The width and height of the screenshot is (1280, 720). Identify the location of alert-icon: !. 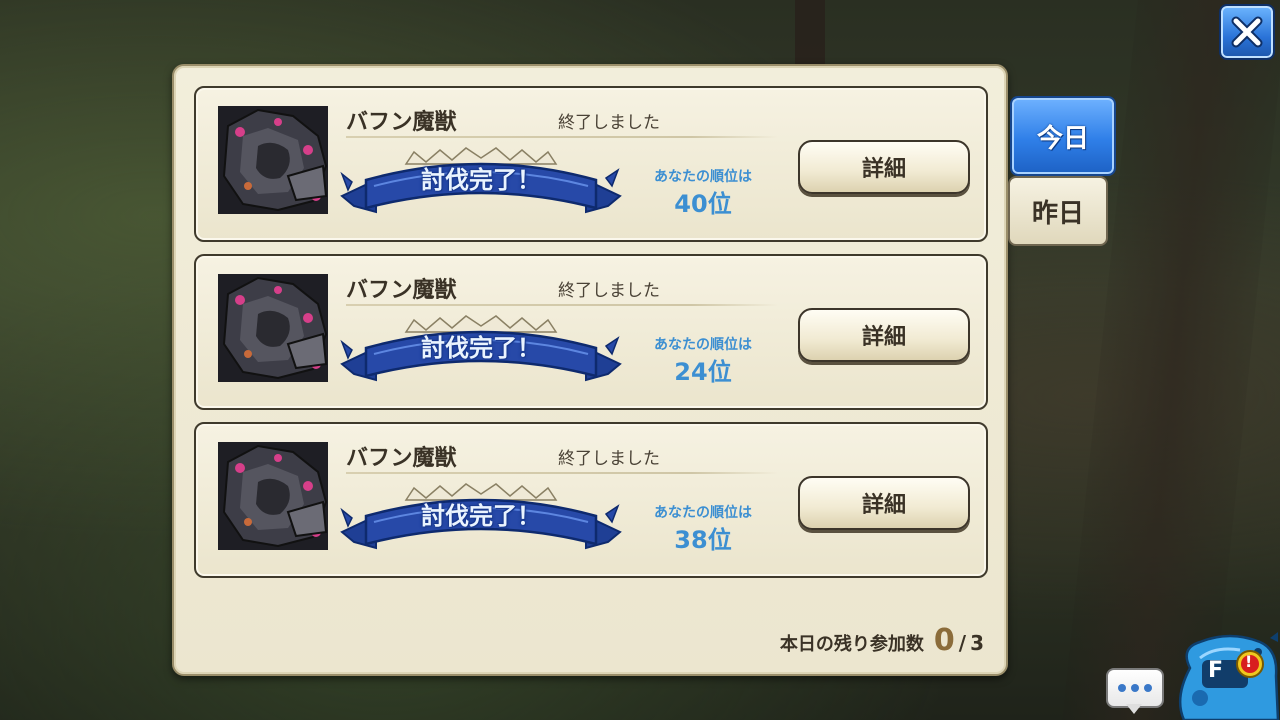
(1249, 661).